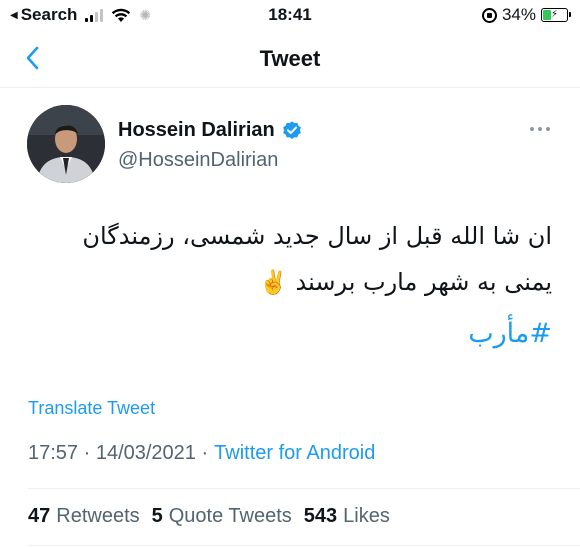 Image resolution: width=580 pixels, height=548 pixels. I want to click on quote-tweets-label: Quote Tweets, so click(230, 516).